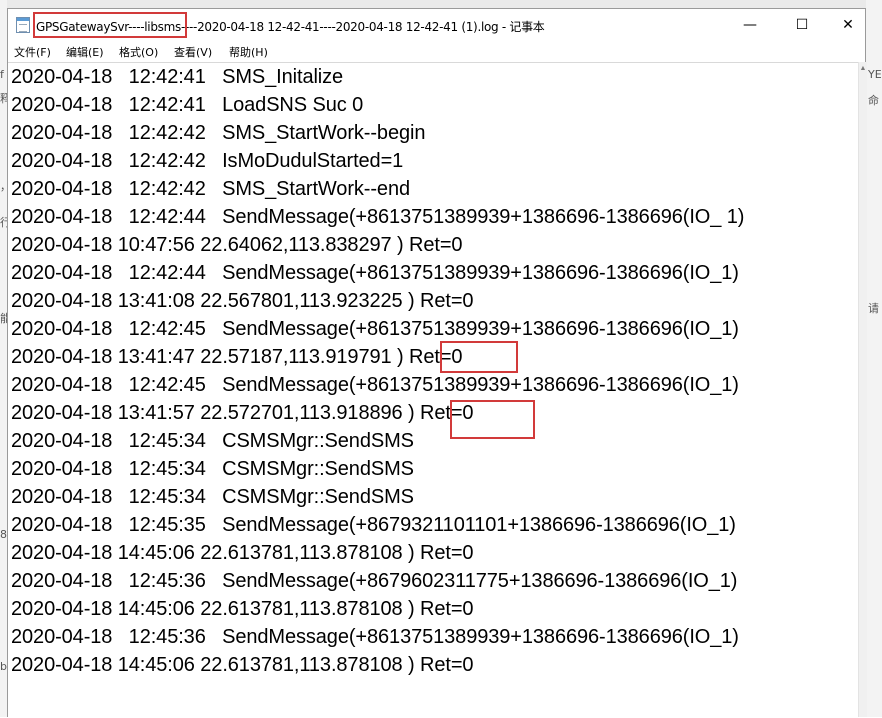 The height and width of the screenshot is (718, 882). I want to click on minimize-button: —, so click(750, 25).